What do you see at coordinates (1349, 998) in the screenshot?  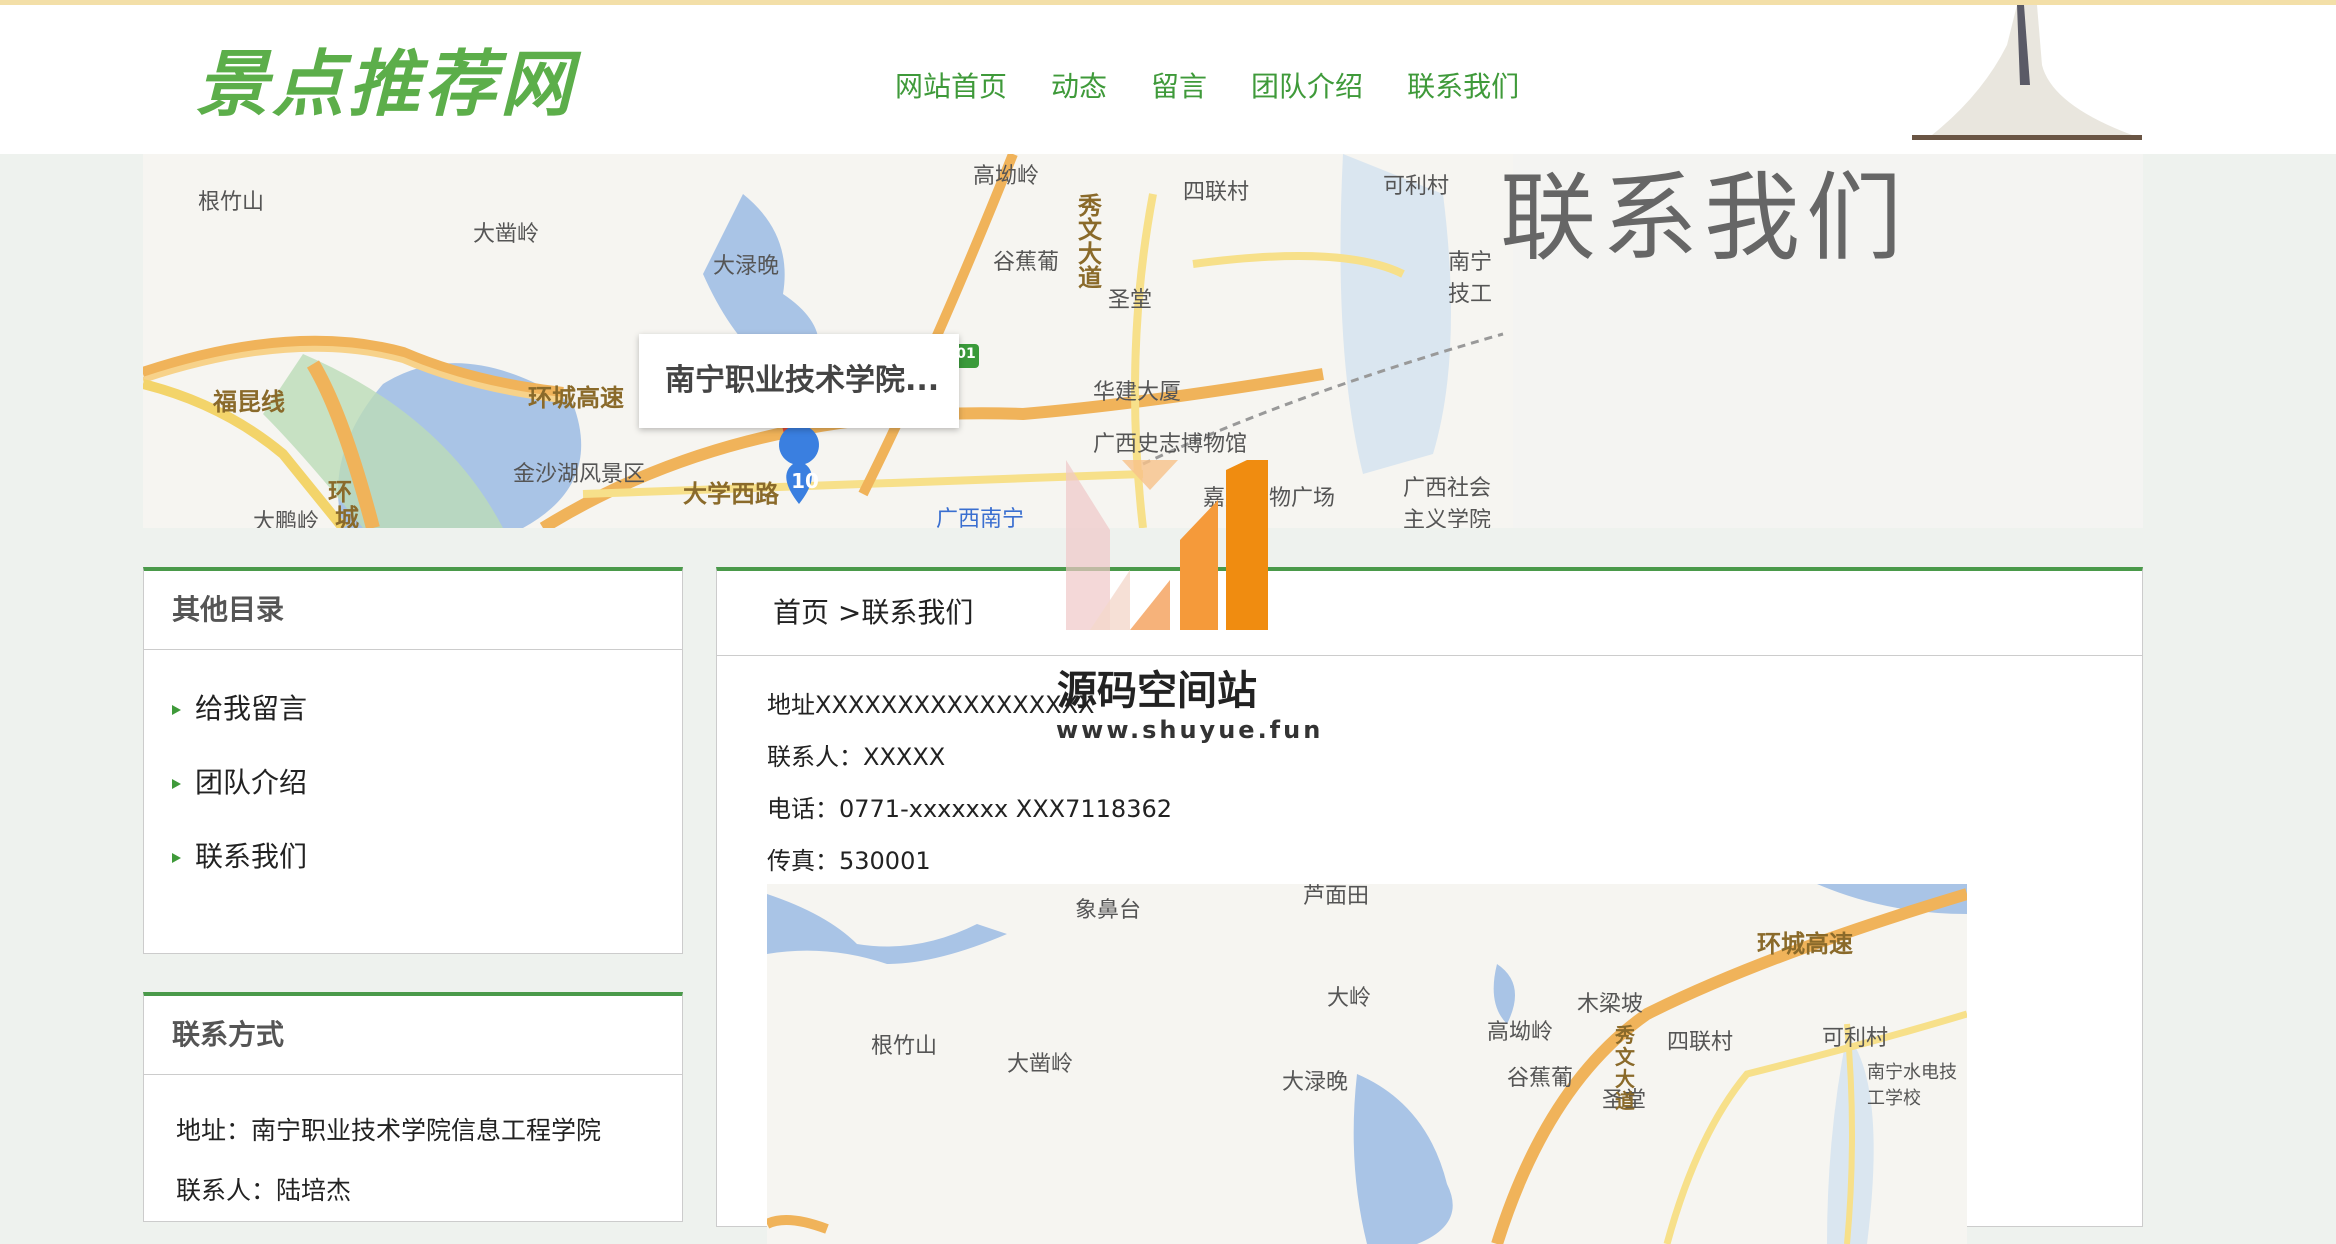 I see `map-label: 大岭` at bounding box center [1349, 998].